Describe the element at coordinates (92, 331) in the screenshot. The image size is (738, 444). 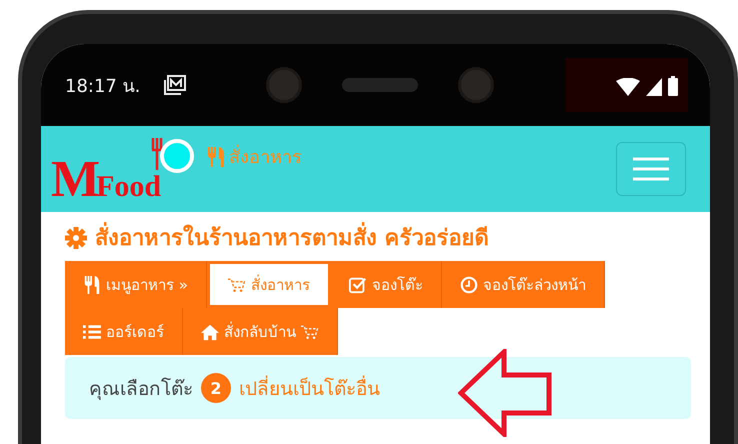
I see `list-icon` at that location.